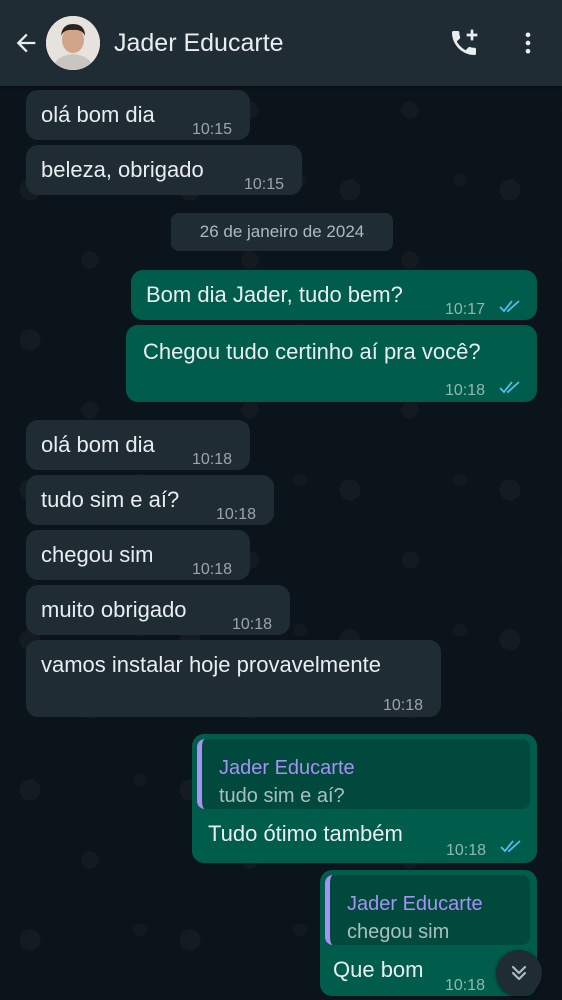  Describe the element at coordinates (278, 43) in the screenshot. I see `contact-name: Jader Educarte` at that location.